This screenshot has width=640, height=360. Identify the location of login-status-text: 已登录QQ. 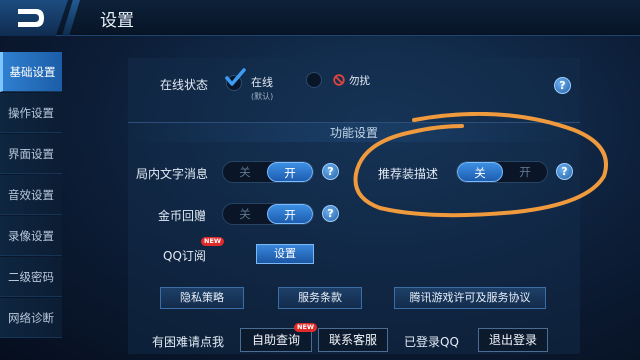
(431, 342).